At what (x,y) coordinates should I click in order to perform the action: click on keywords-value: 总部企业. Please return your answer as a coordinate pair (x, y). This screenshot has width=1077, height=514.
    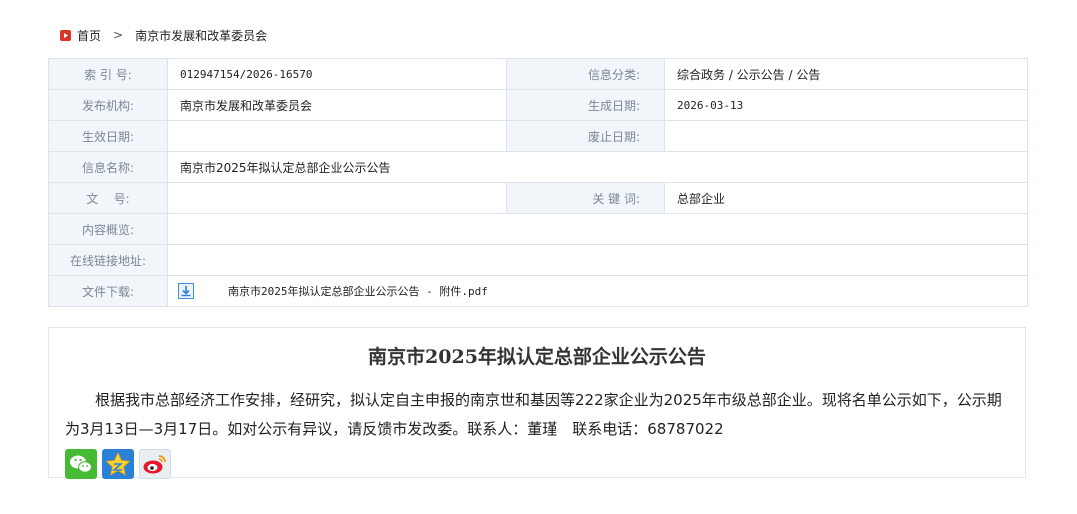
    Looking at the image, I should click on (846, 198).